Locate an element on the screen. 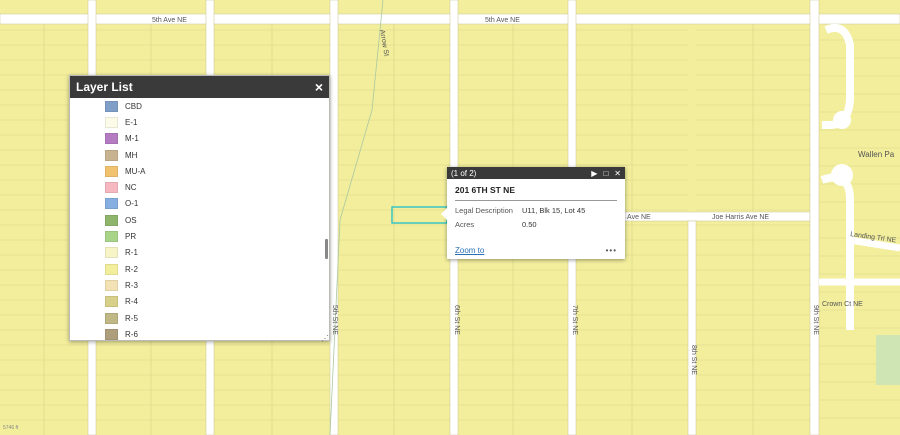 Image resolution: width=900 pixels, height=435 pixels. popup-field-row: Acres 0.50 is located at coordinates (536, 224).